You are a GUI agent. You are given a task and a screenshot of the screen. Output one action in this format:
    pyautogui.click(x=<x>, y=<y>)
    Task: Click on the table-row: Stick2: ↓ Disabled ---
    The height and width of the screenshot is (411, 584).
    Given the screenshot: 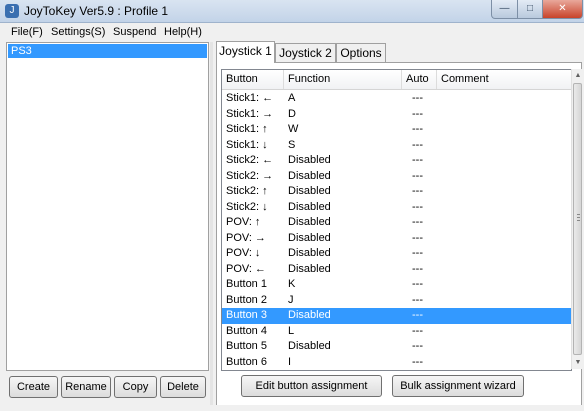 What is the action you would take?
    pyautogui.click(x=396, y=208)
    